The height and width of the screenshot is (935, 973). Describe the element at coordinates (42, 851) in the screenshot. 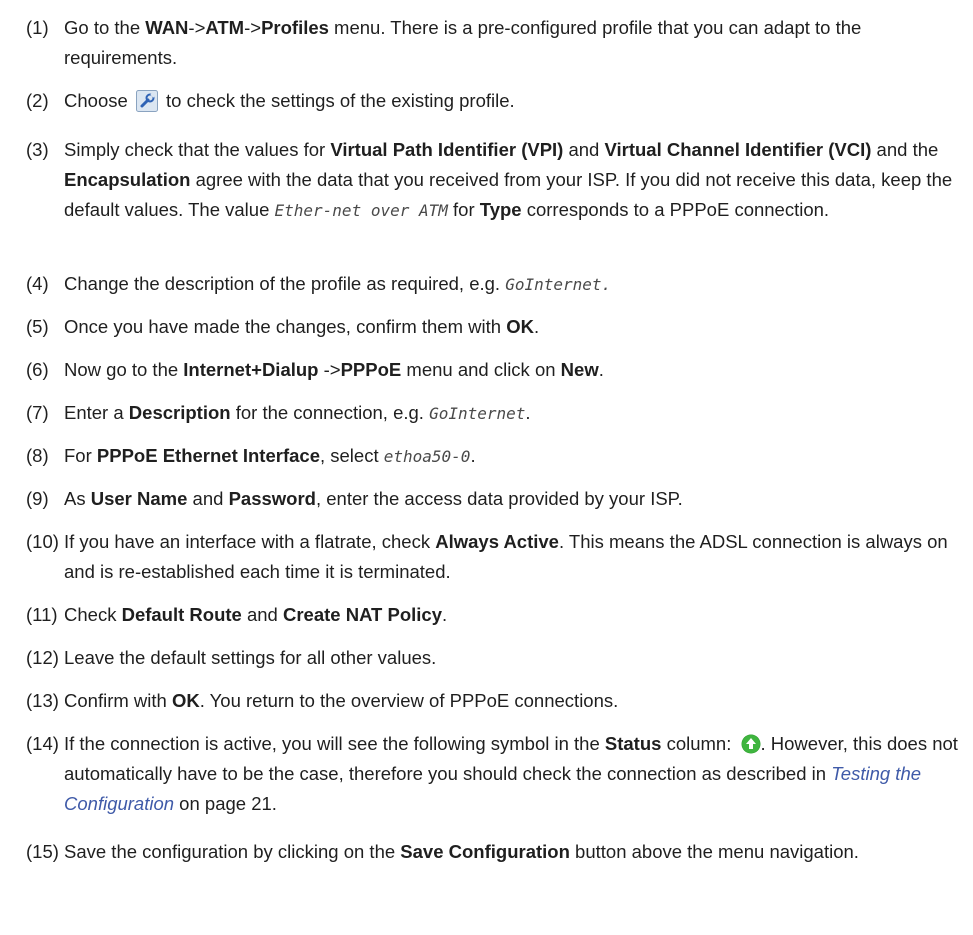

I see `step-number: (15)` at that location.